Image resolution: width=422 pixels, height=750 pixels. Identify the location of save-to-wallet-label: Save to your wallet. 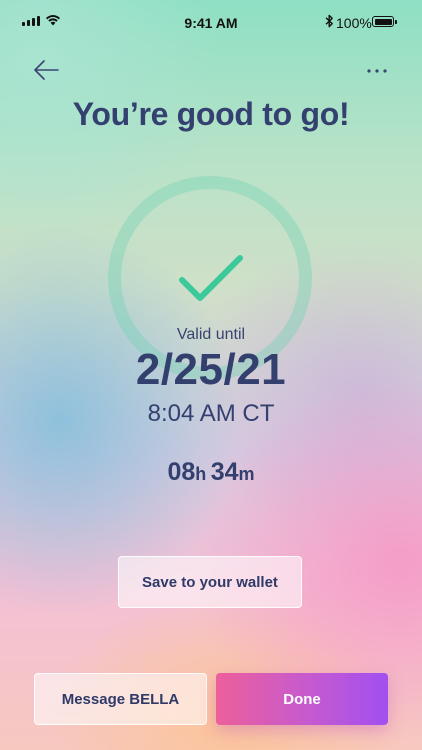
(210, 582).